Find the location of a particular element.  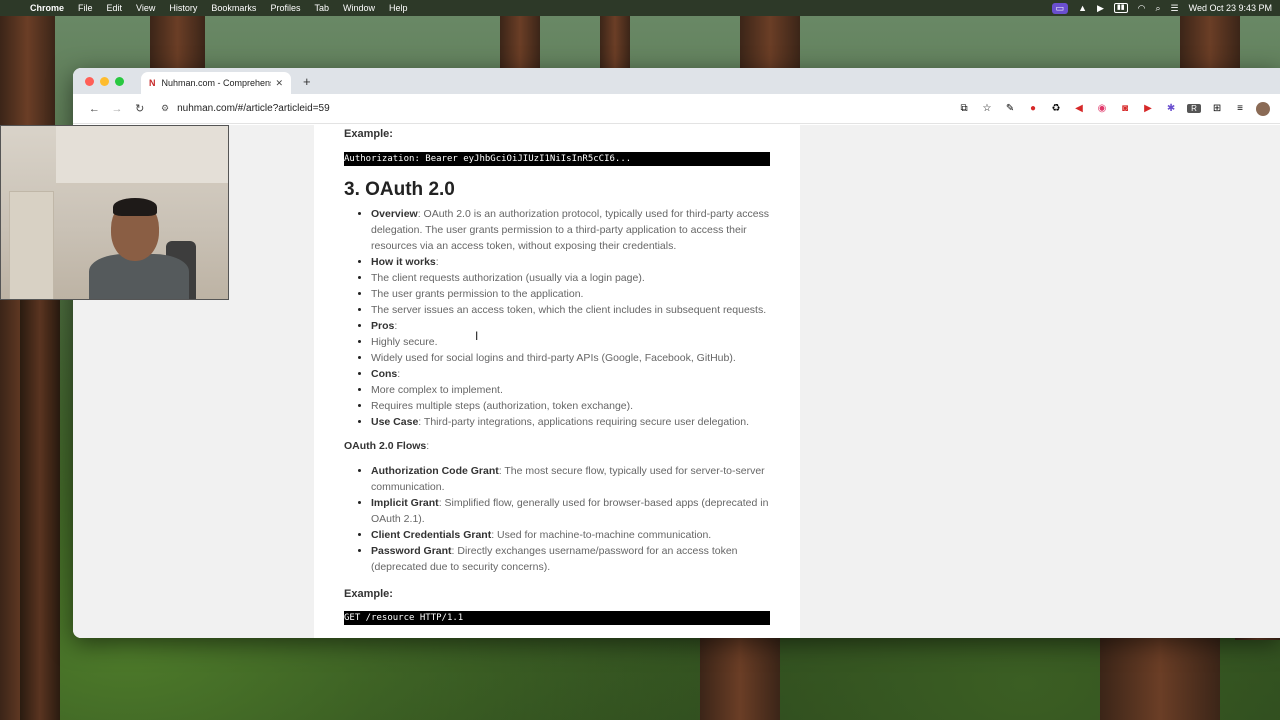

site-settings-icon: ⚙ is located at coordinates (165, 108).